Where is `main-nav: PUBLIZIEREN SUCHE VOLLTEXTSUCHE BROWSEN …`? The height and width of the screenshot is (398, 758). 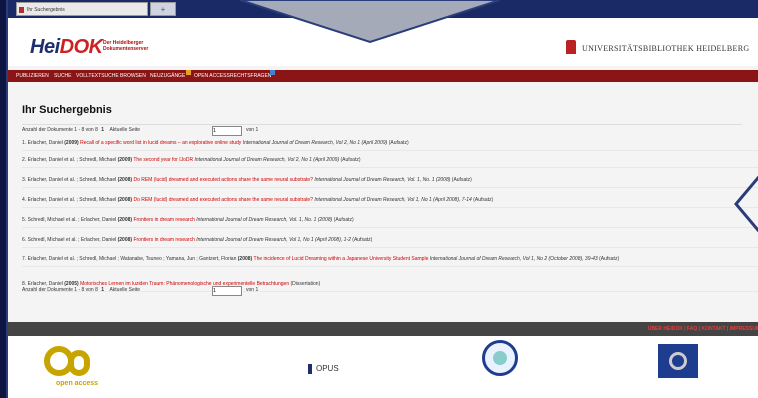
main-nav: PUBLIZIEREN SUCHE VOLLTEXTSUCHE BROWSEN … is located at coordinates (383, 76).